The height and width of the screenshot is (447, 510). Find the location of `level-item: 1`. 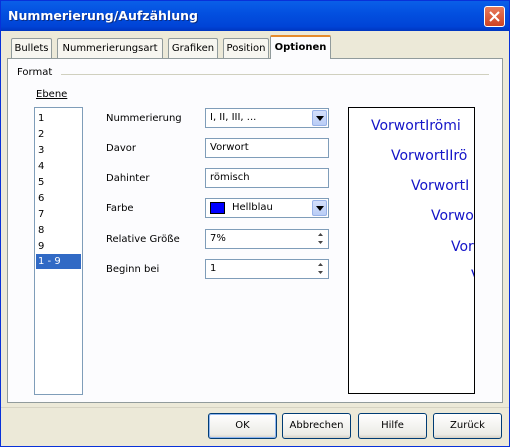

level-item: 1 is located at coordinates (58, 118).